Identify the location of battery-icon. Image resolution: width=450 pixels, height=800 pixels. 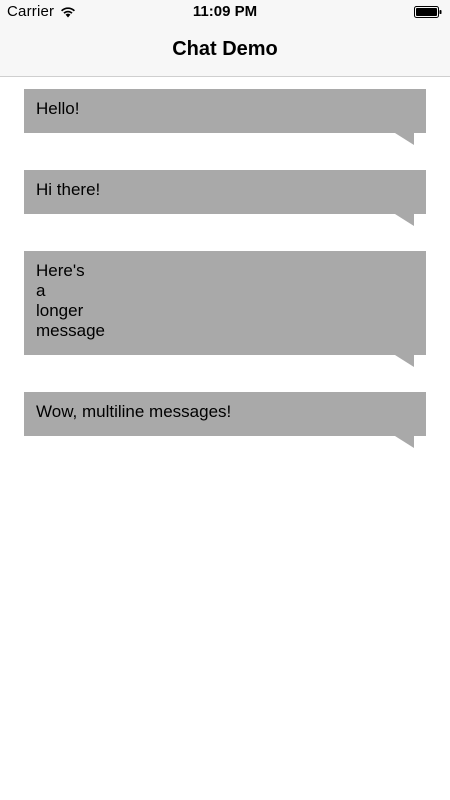
(428, 12).